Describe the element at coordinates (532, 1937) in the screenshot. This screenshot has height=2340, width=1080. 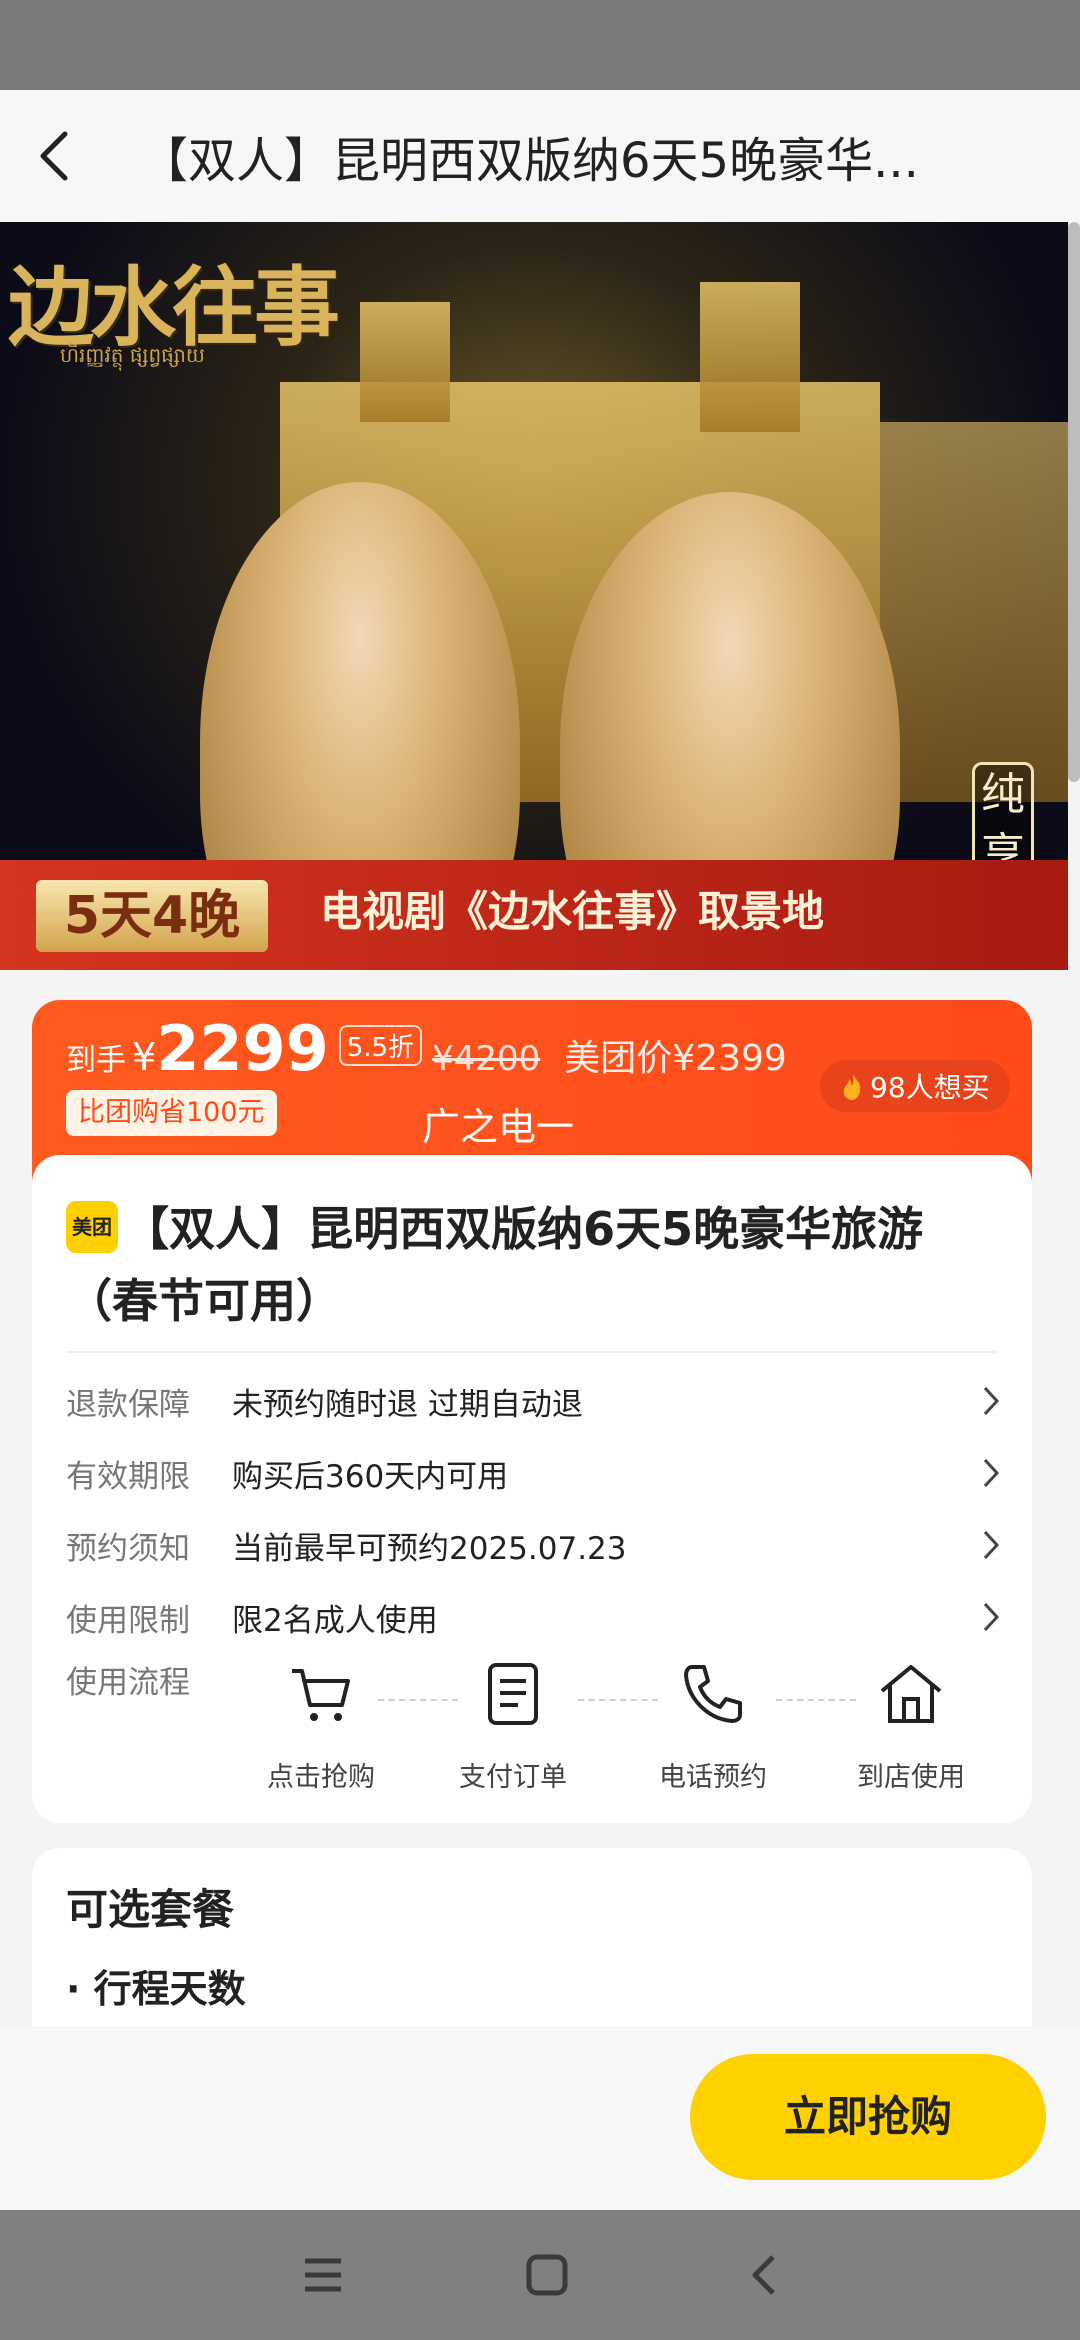
I see `package-card: 可选套餐 · 行程天数` at that location.